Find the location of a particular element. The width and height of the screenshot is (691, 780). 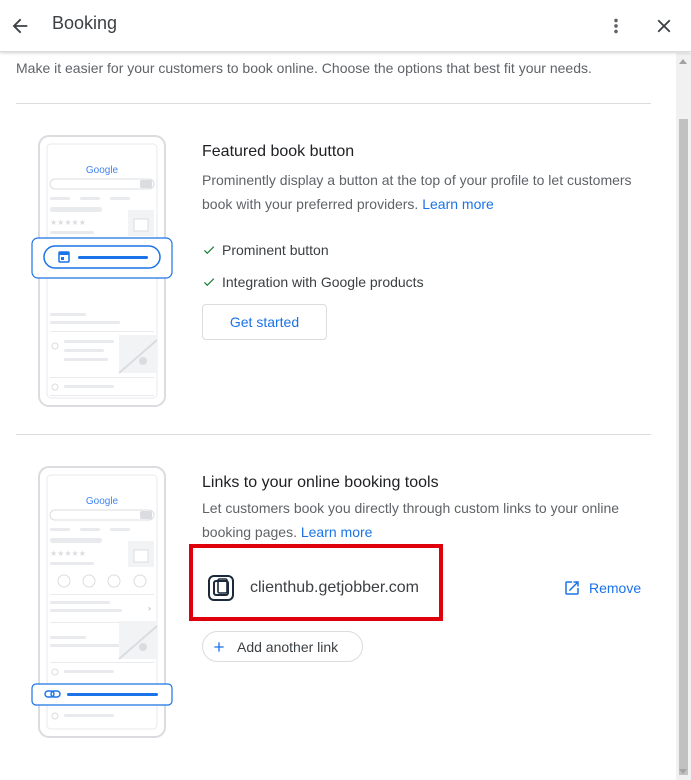

booking-link-callout is located at coordinates (102, 694).